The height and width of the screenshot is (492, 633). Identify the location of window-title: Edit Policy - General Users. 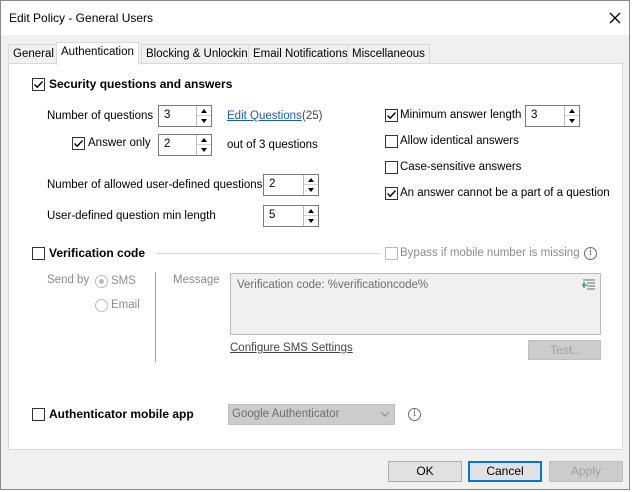
(81, 18).